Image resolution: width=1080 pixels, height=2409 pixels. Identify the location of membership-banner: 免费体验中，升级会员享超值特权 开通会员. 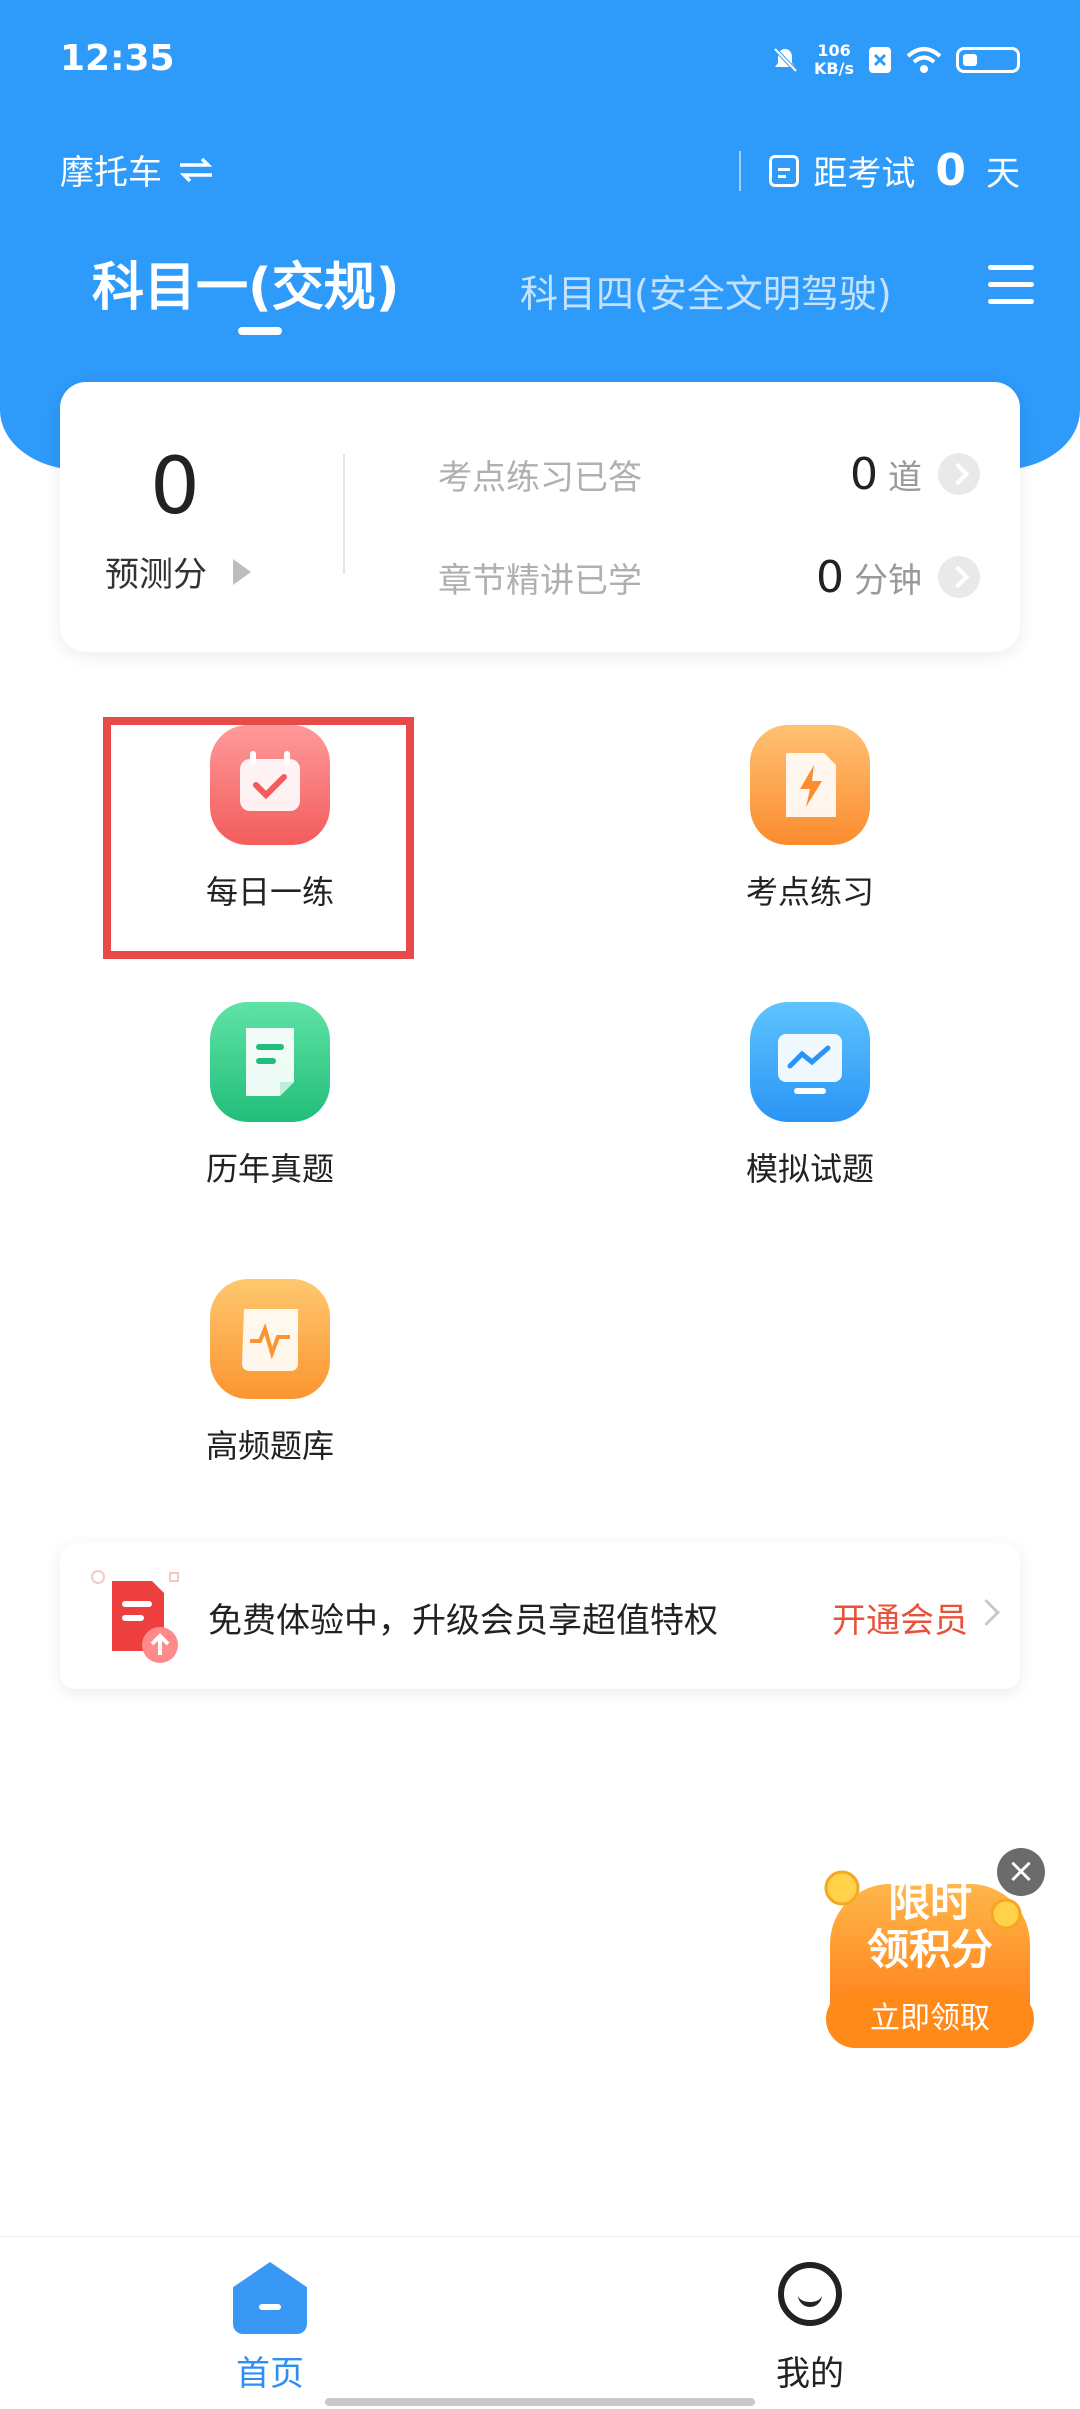
(540, 1616).